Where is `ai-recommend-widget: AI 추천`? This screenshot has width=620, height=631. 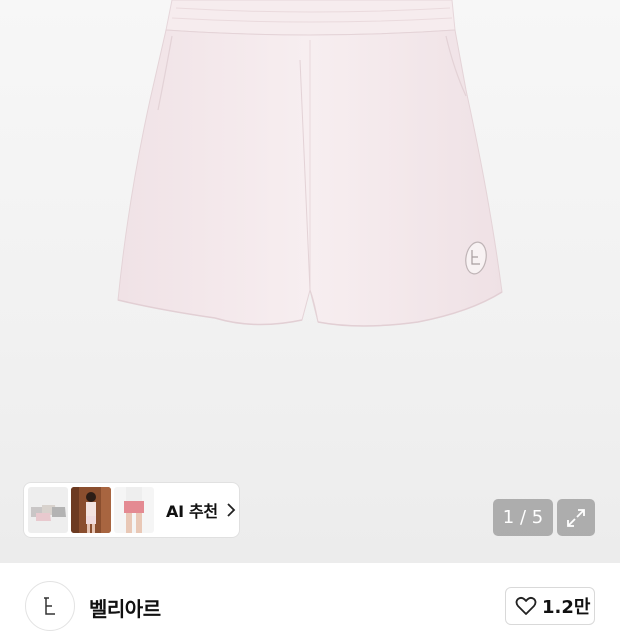
ai-recommend-widget: AI 추천 is located at coordinates (131, 510).